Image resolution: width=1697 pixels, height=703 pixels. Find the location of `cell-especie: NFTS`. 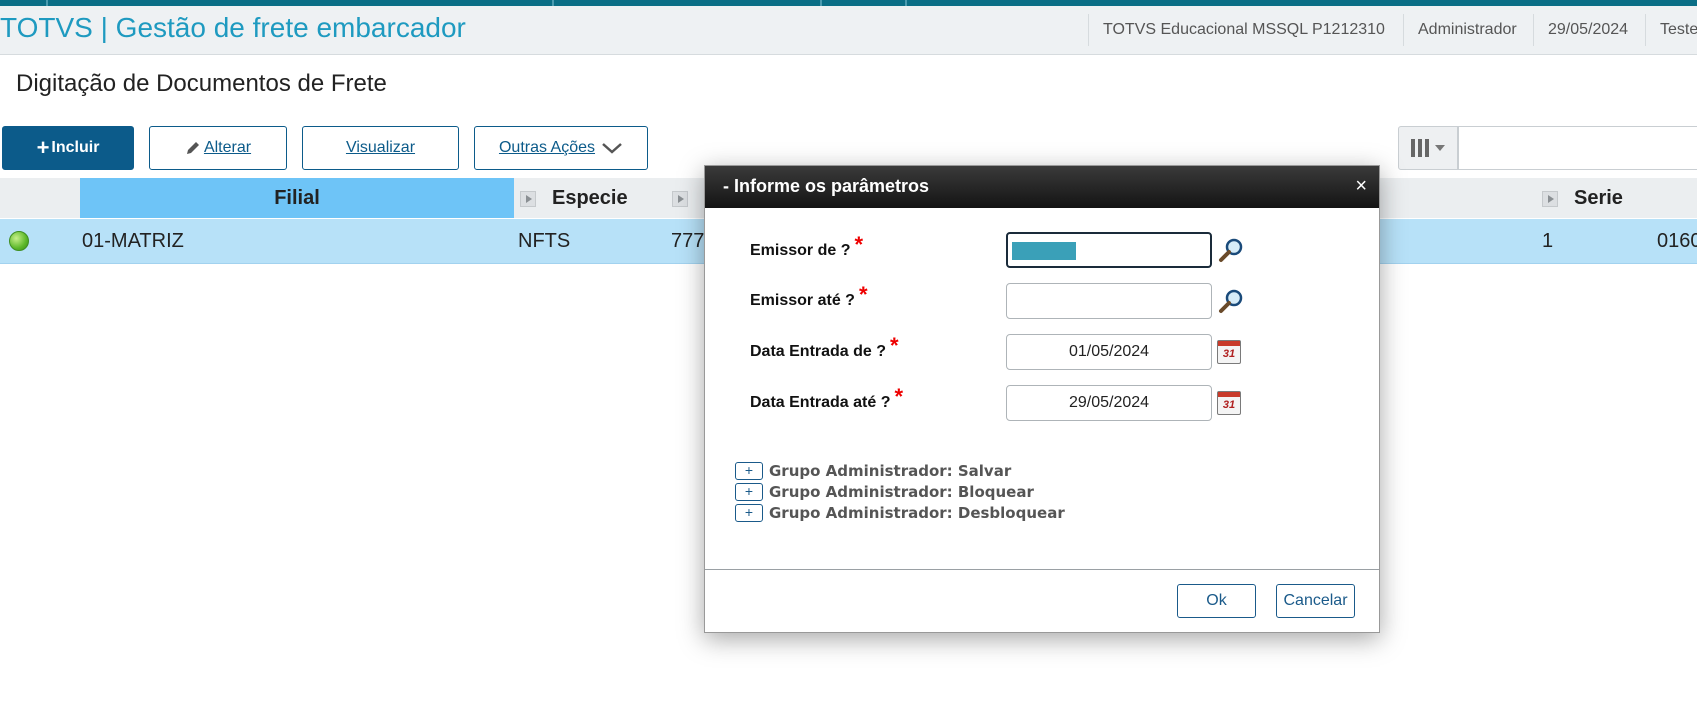

cell-especie: NFTS is located at coordinates (544, 241).